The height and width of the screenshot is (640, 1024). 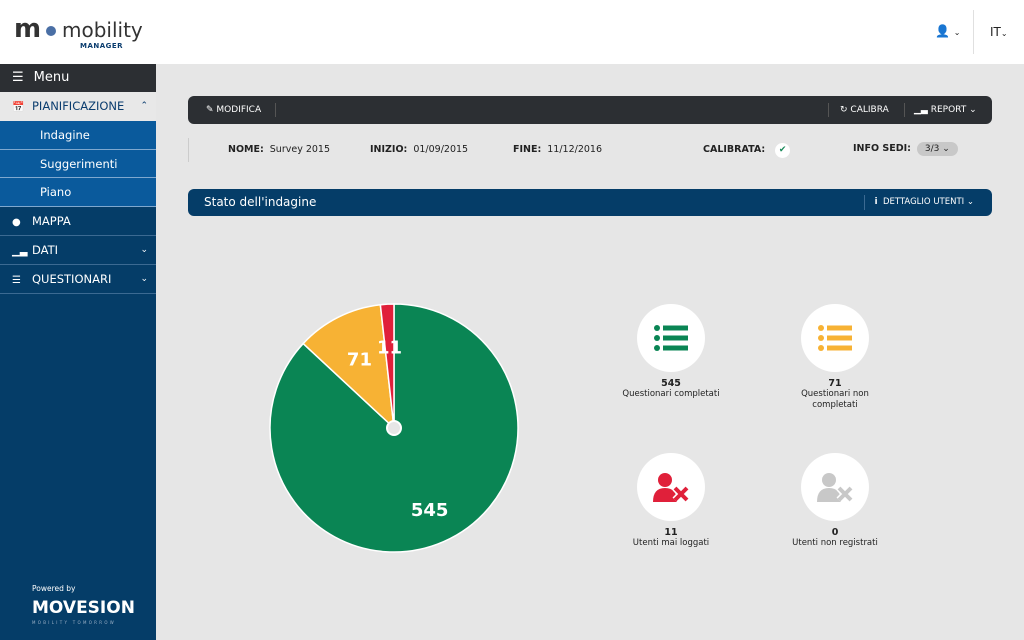 I want to click on stat-value: 0, so click(x=835, y=532).